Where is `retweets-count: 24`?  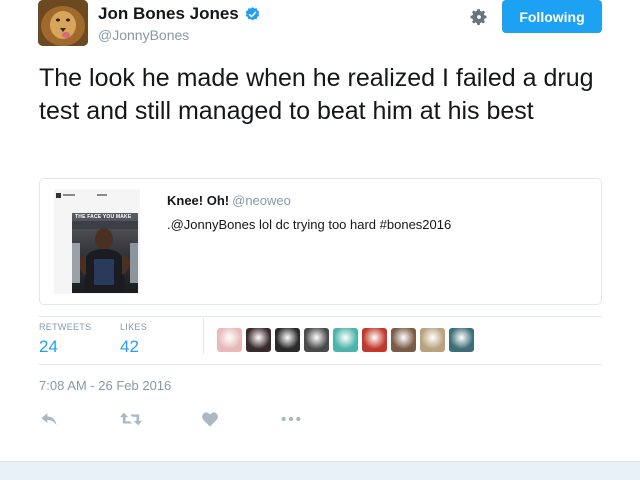
retweets-count: 24 is located at coordinates (48, 346).